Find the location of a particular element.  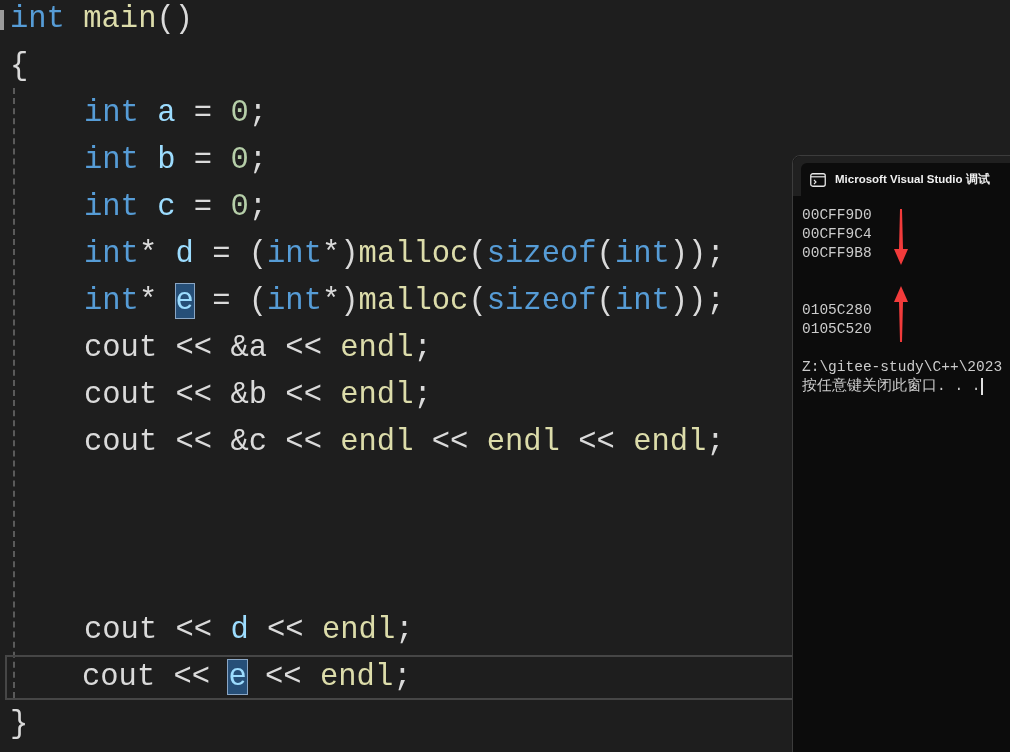

code-line: cout << &b << endl; is located at coordinates (258, 395).